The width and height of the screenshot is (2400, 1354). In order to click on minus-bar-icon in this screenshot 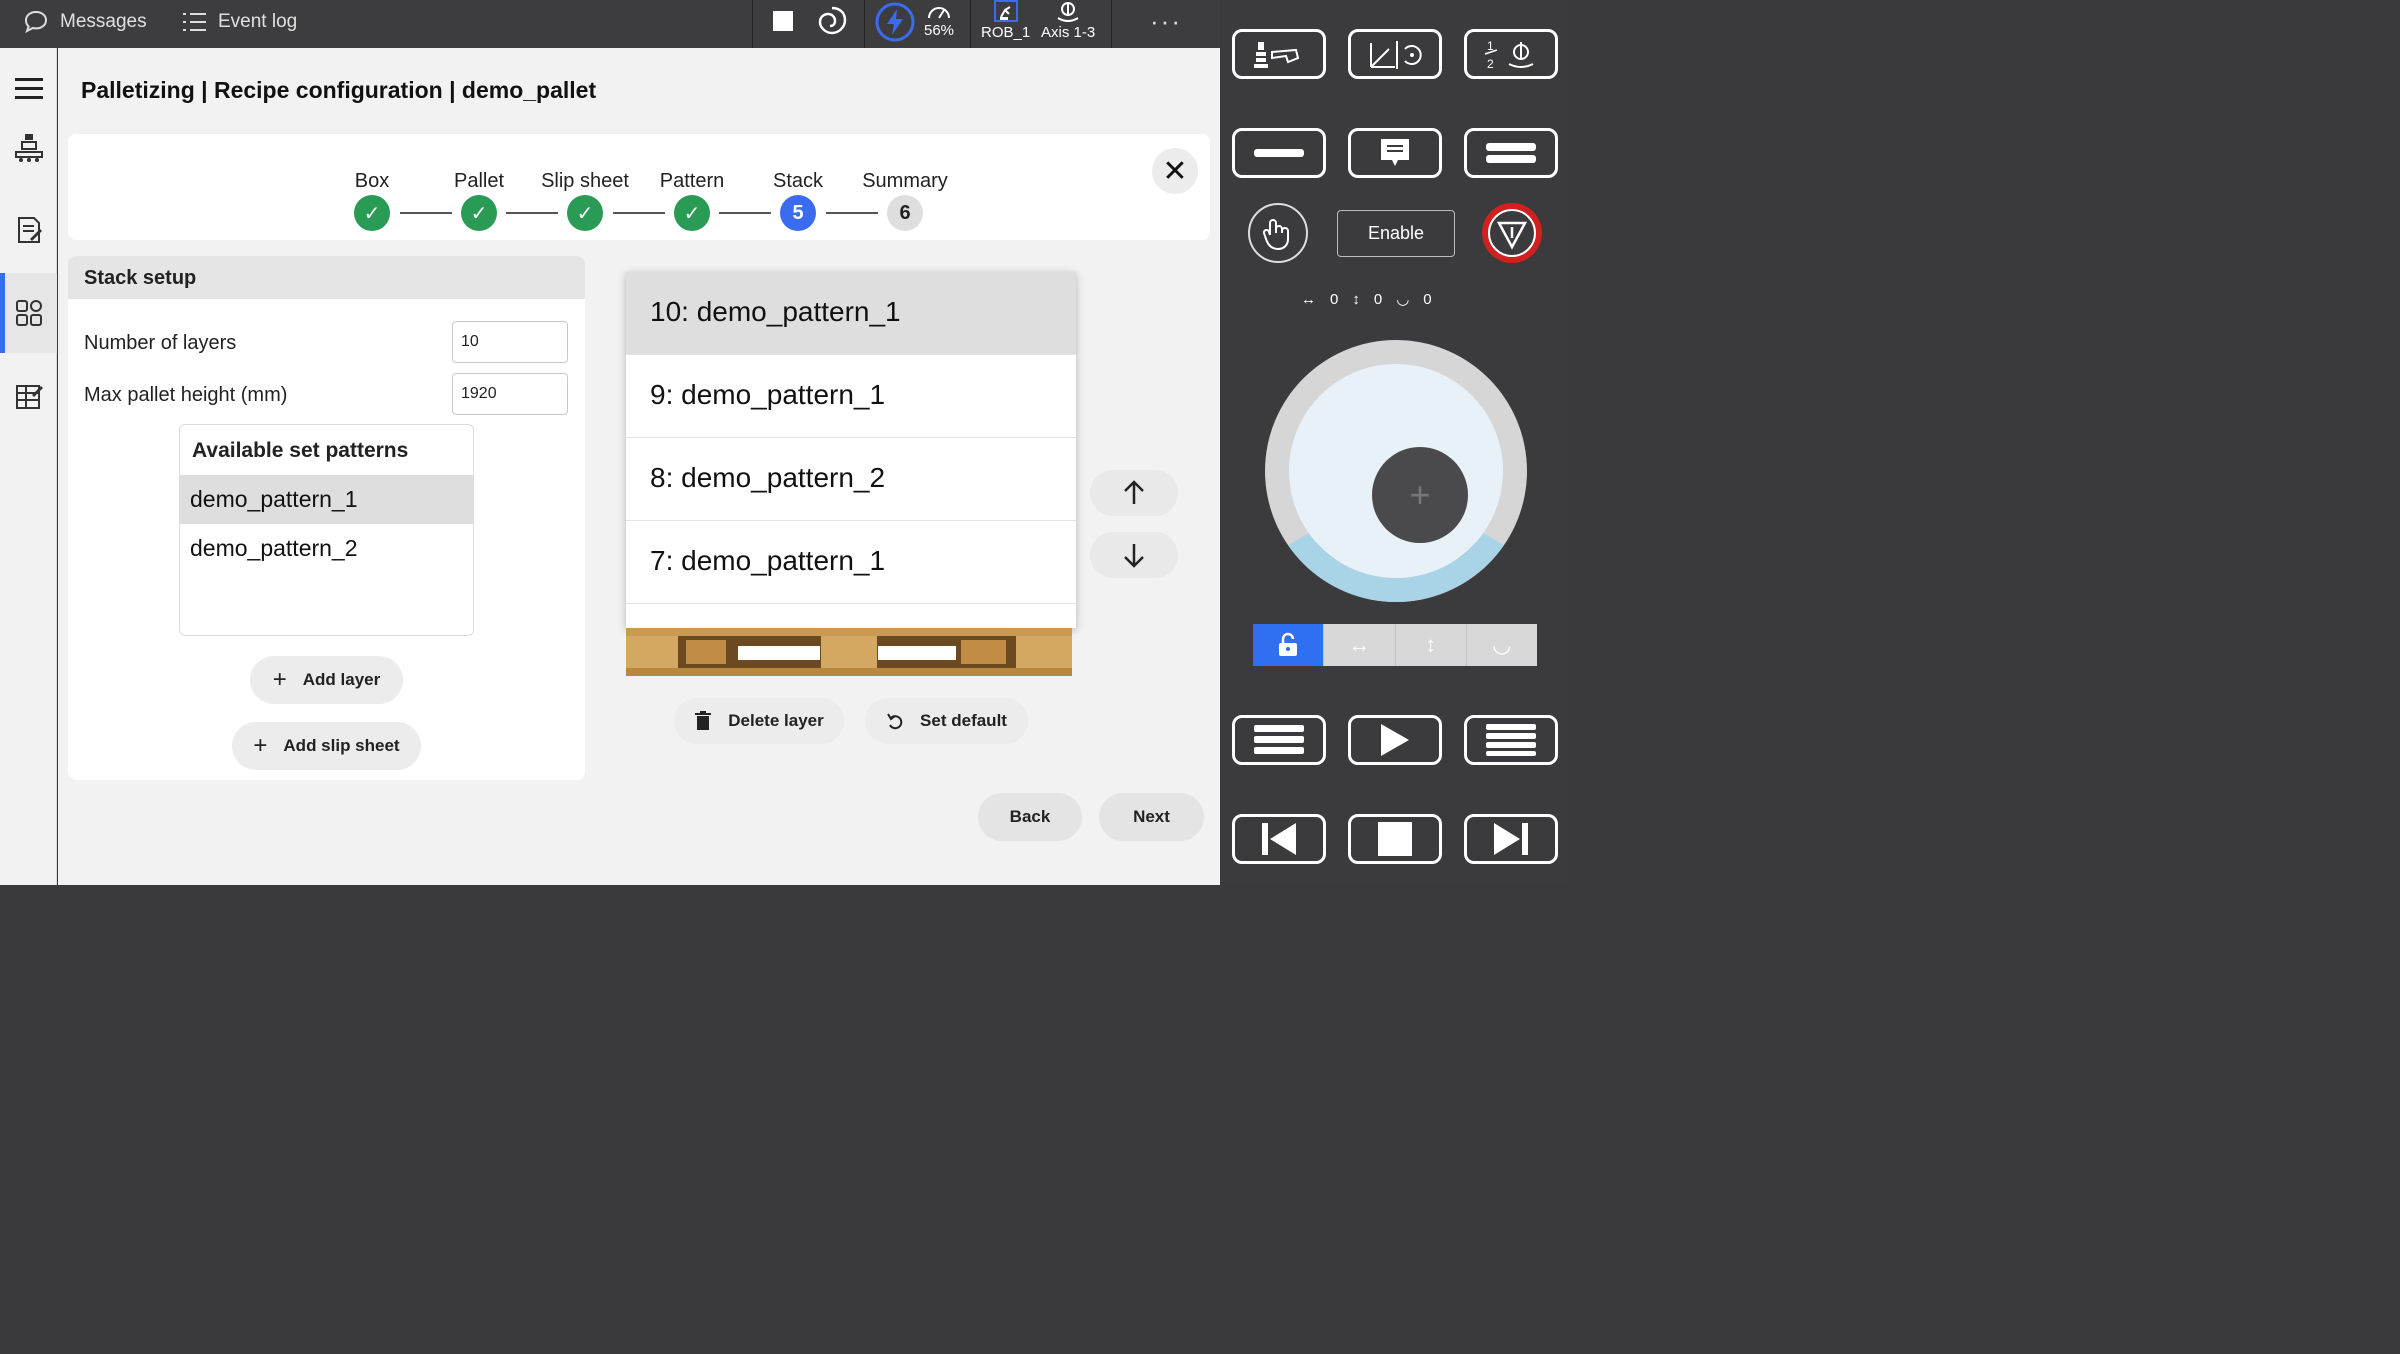, I will do `click(1279, 153)`.